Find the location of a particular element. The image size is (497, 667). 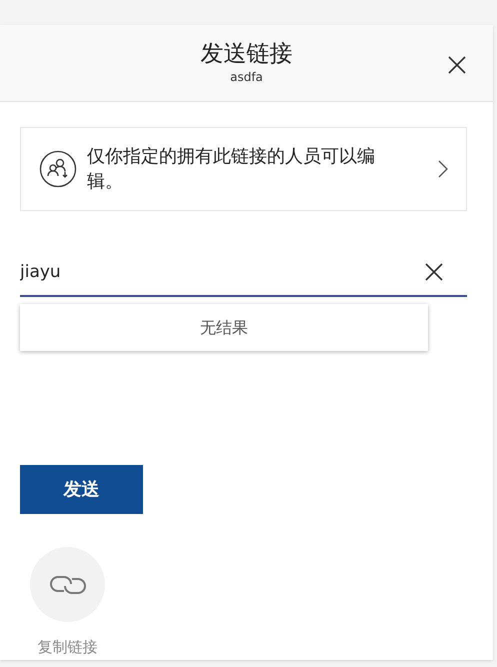

recipient-input: jiayu is located at coordinates (220, 272).